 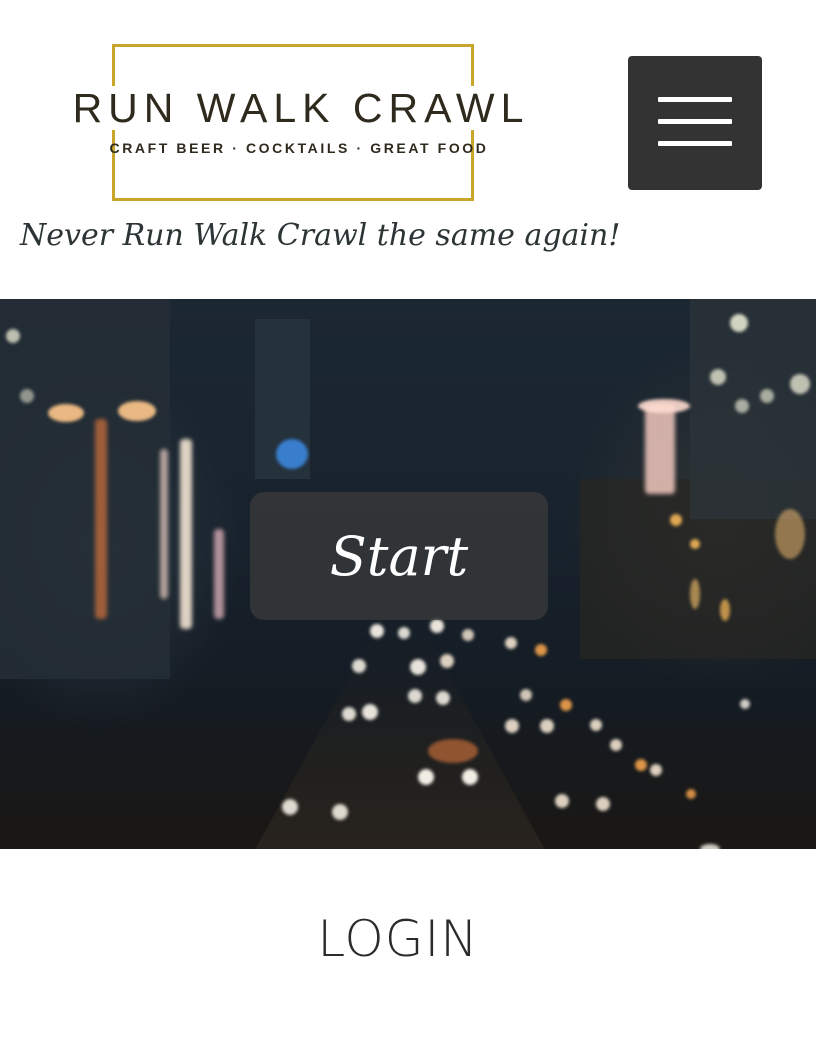 I want to click on logo-tagline: CRAFT BEER · COCKTAILS · GREAT FOOD, so click(x=299, y=148).